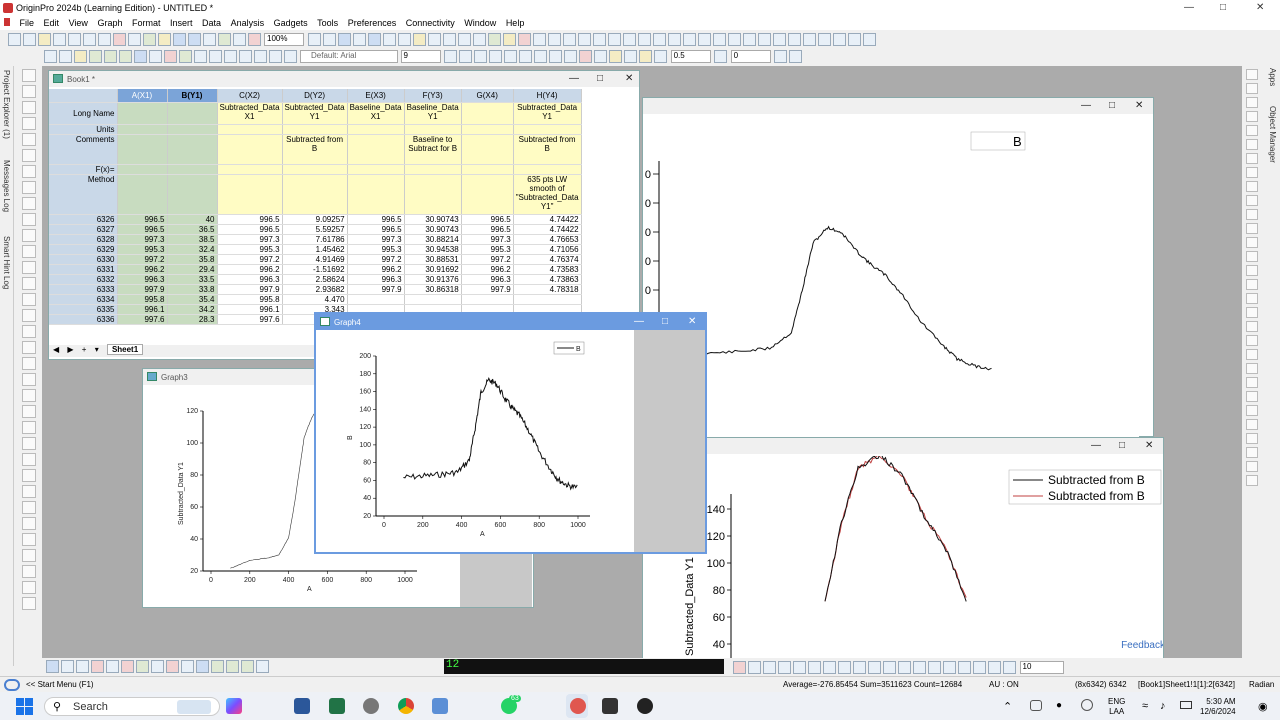 The image size is (1280, 720). I want to click on table-cell: 1.45462, so click(315, 249).